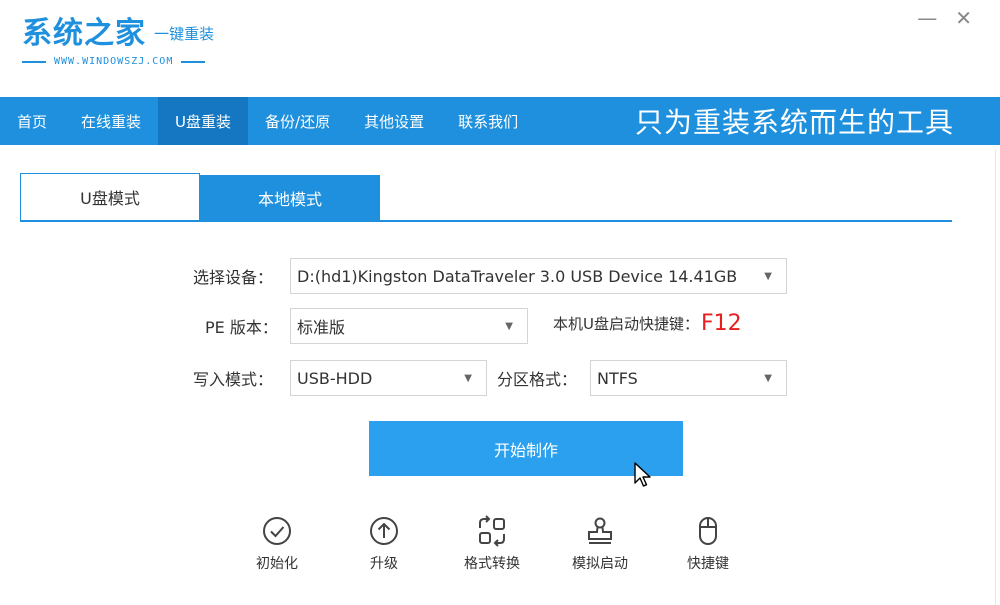 The image size is (1000, 605). Describe the element at coordinates (600, 530) in the screenshot. I see `stamp-icon` at that location.